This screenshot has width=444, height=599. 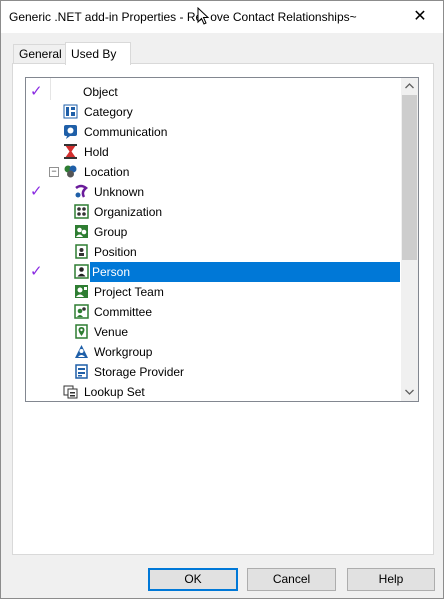 I want to click on lookup-set-icon, so click(x=70, y=391).